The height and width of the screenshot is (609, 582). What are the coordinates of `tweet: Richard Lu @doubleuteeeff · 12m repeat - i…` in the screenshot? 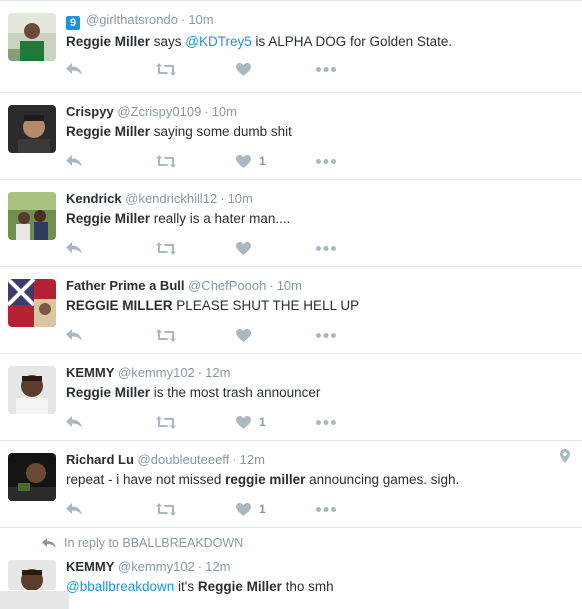 It's located at (291, 484).